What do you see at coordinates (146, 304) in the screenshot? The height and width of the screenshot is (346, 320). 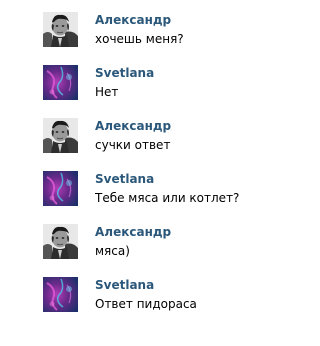 I see `message-text: Ответ пидораса` at bounding box center [146, 304].